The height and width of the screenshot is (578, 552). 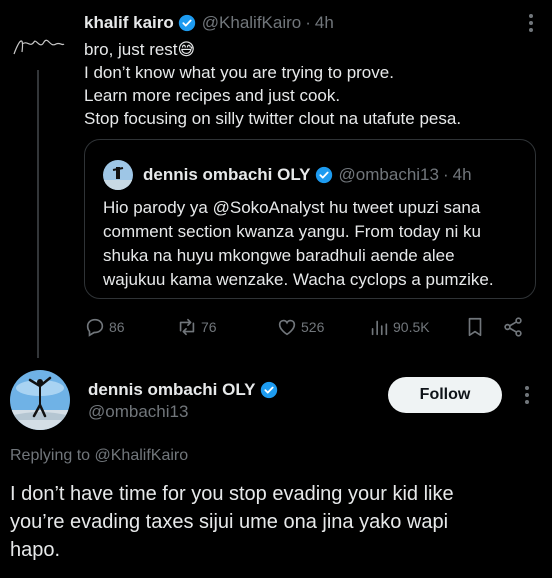 I want to click on share-icon, so click(x=513, y=327).